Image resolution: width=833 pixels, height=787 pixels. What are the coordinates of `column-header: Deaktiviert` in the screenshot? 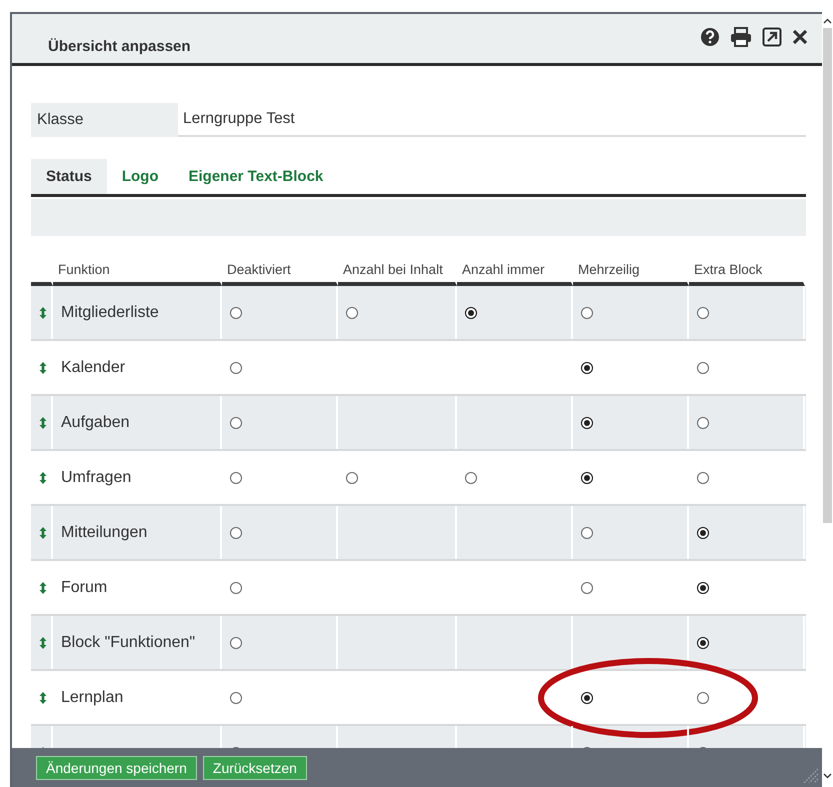 It's located at (259, 269).